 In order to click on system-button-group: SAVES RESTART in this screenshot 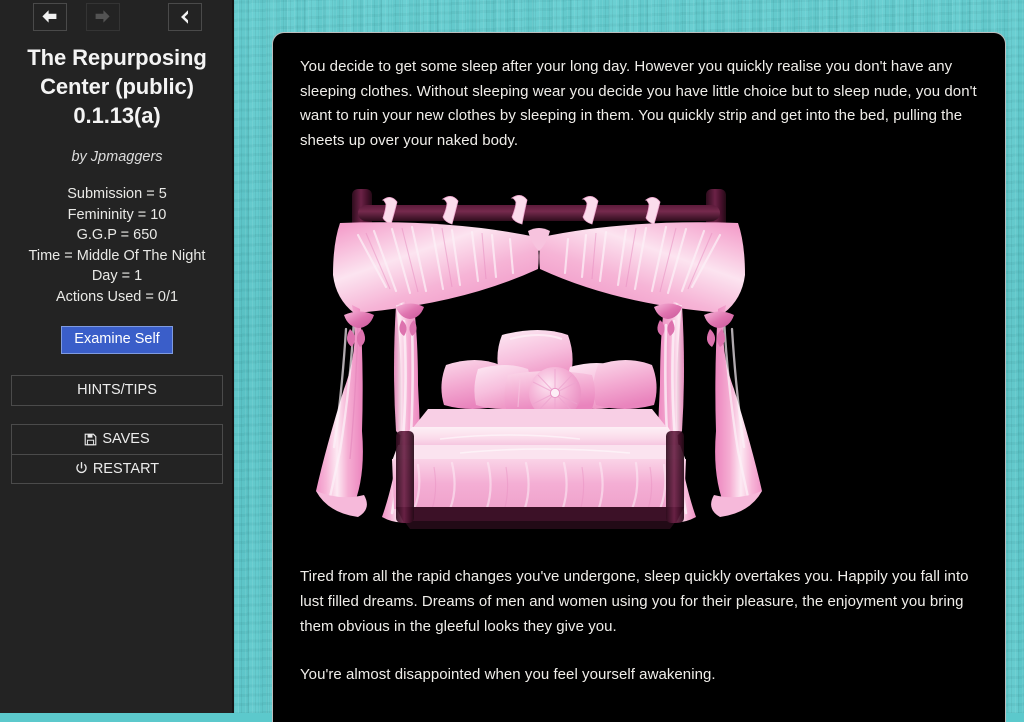, I will do `click(117, 453)`.